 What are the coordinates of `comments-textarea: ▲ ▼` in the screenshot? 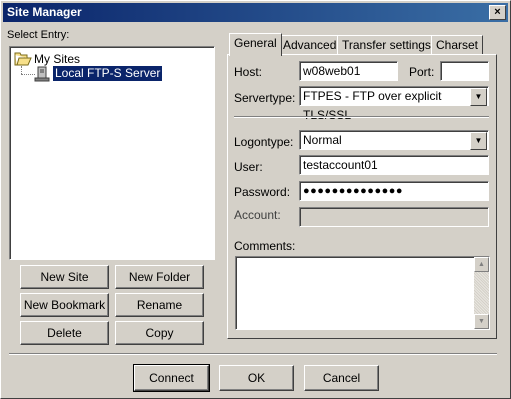 It's located at (362, 293).